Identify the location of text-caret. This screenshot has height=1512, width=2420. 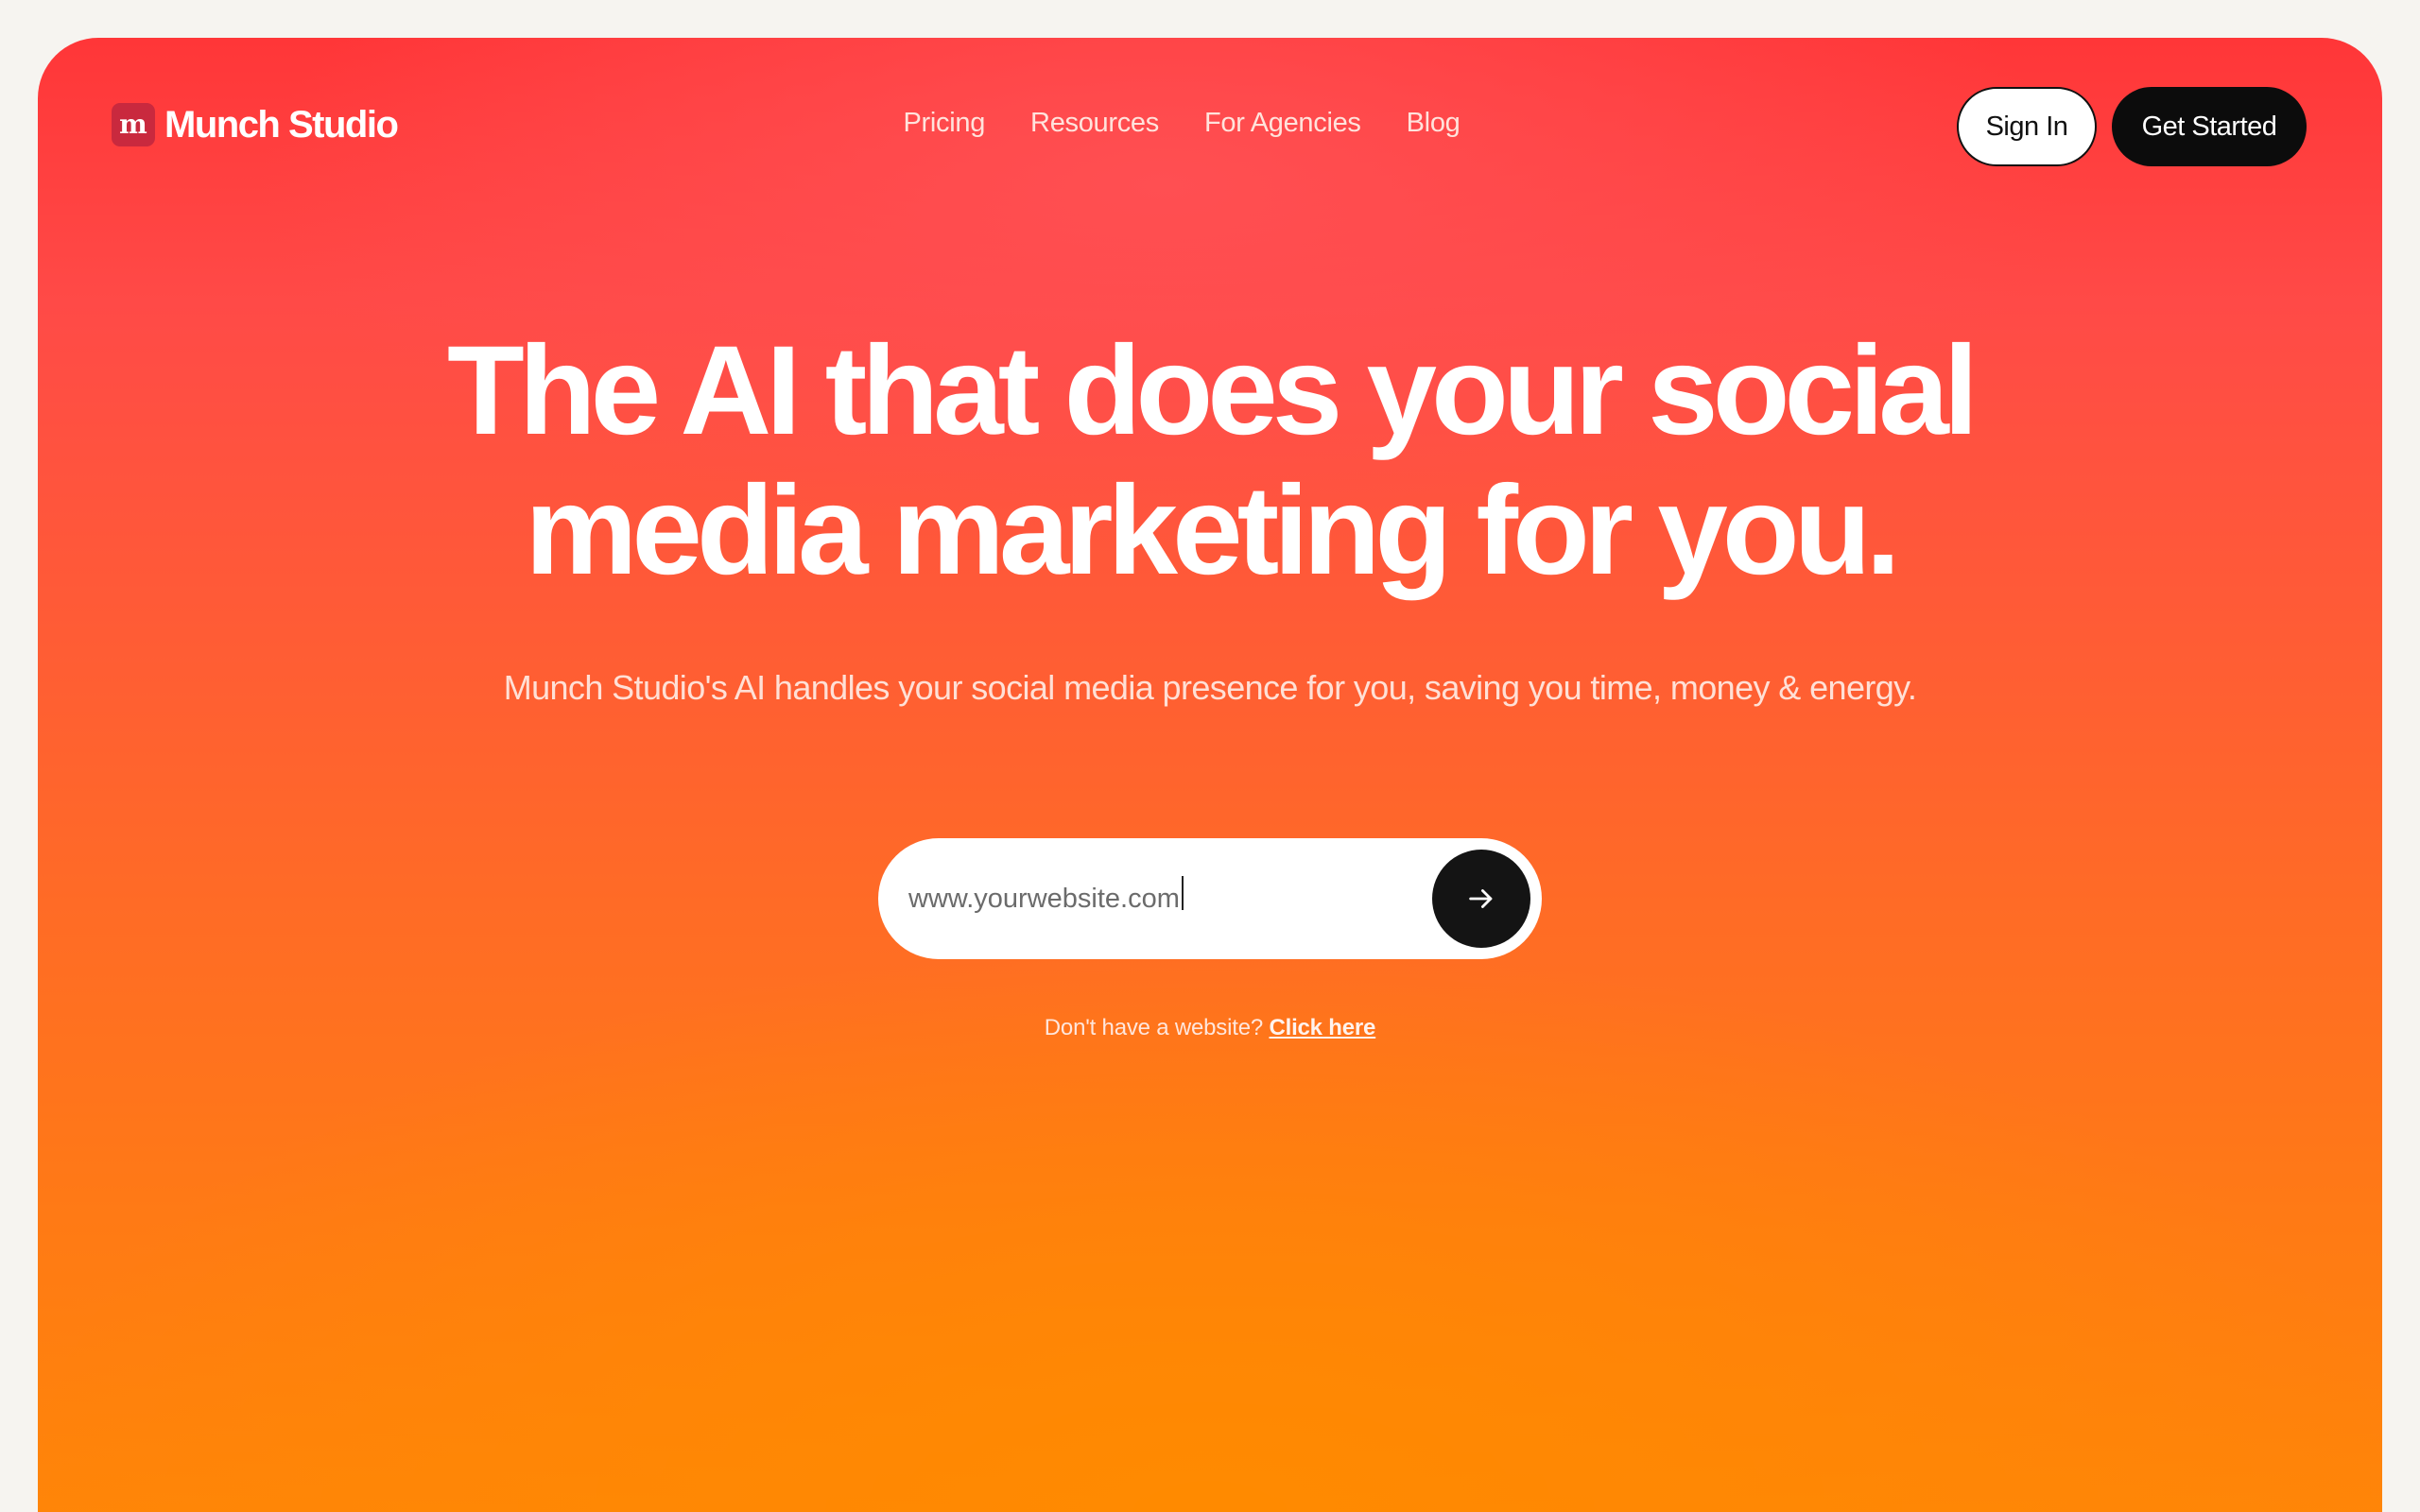
(1182, 893).